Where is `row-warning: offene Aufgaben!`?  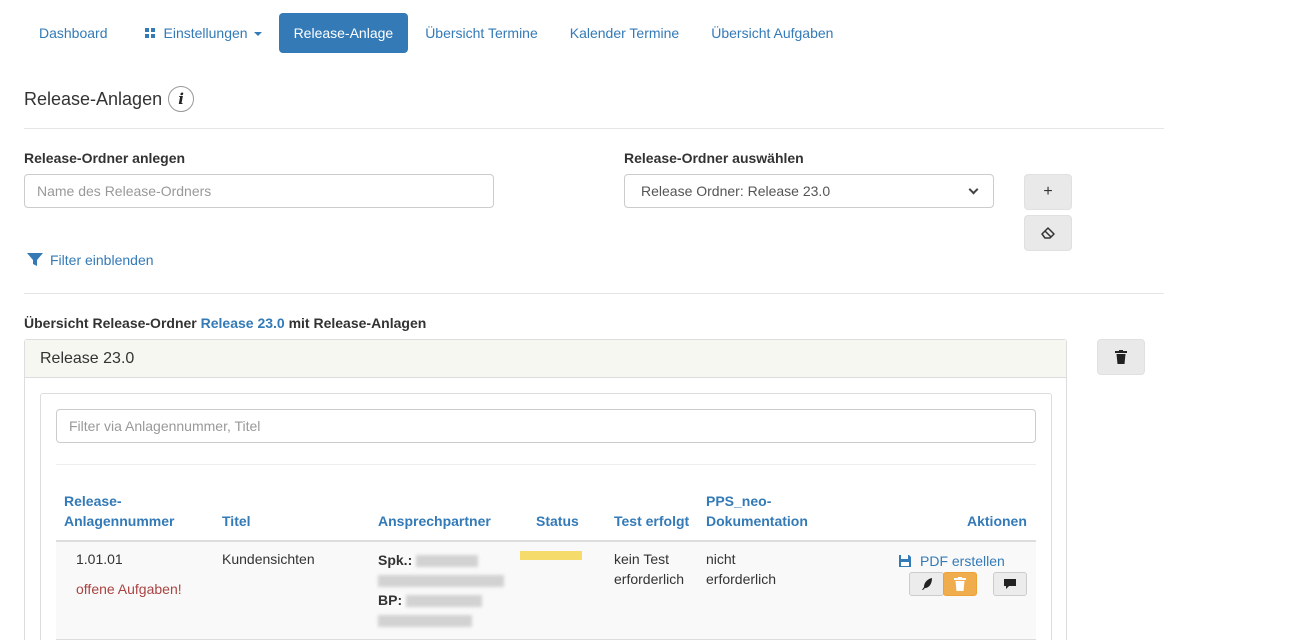 row-warning: offene Aufgaben! is located at coordinates (129, 589).